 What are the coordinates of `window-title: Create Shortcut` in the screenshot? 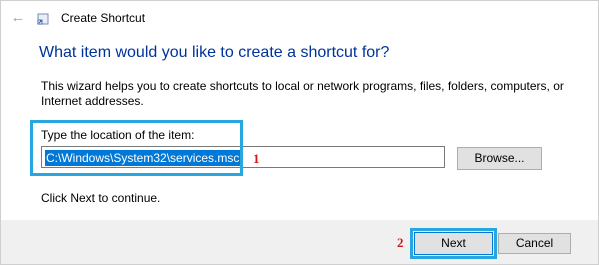 It's located at (103, 18).